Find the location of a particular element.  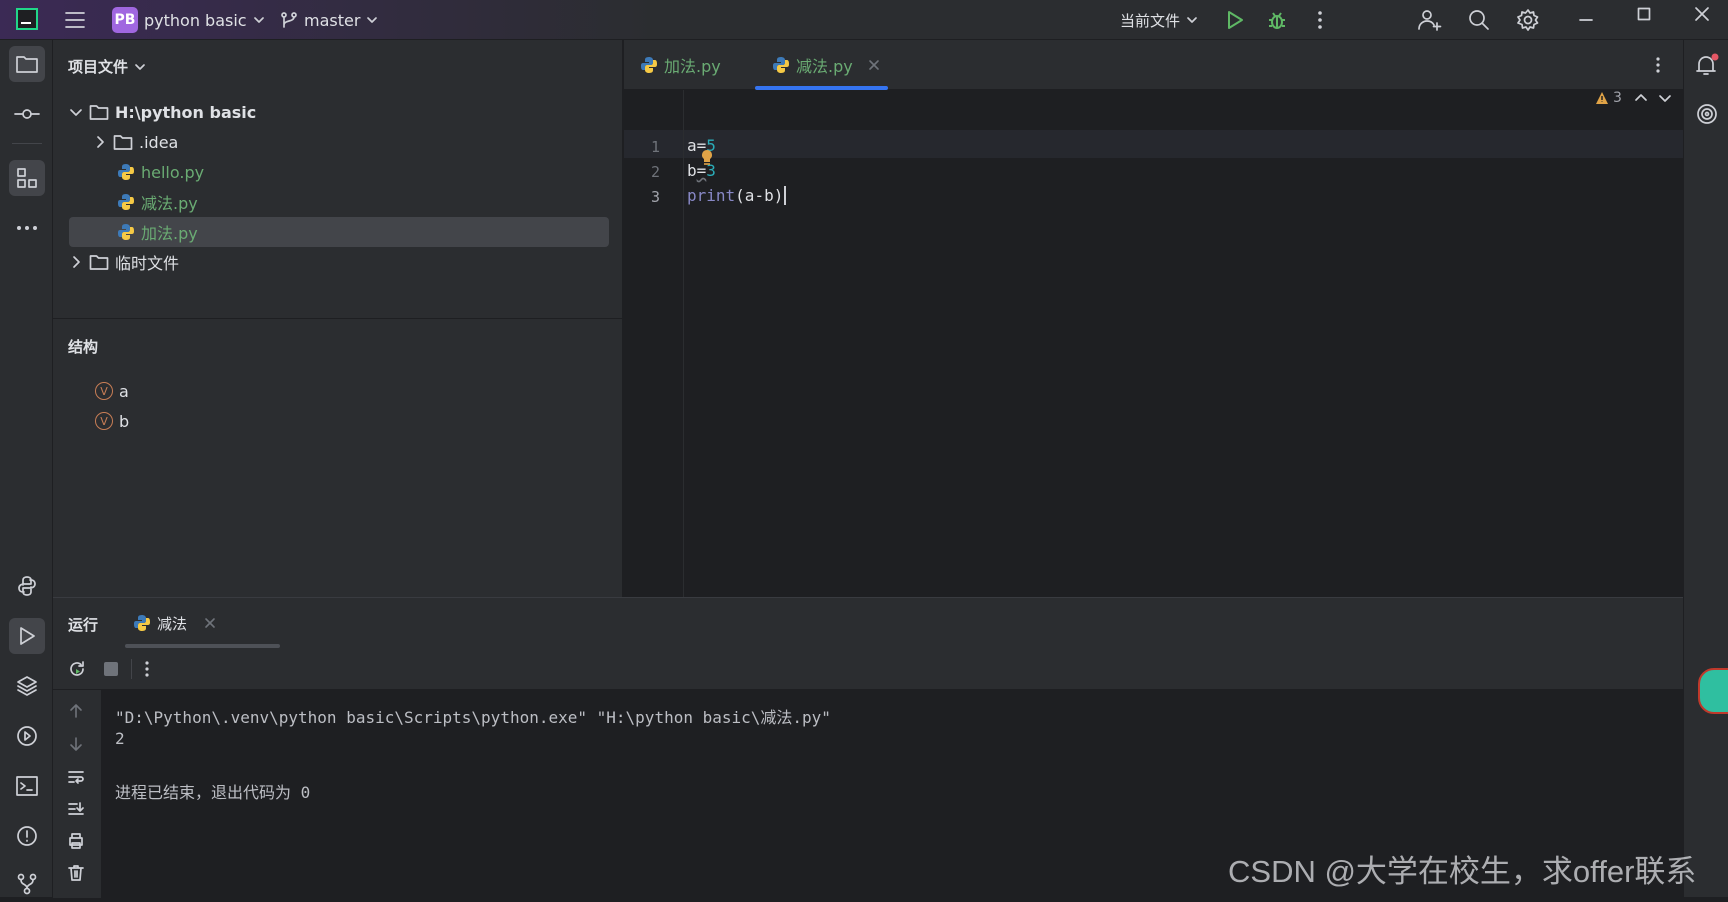

line-number: 3 is located at coordinates (655, 197).